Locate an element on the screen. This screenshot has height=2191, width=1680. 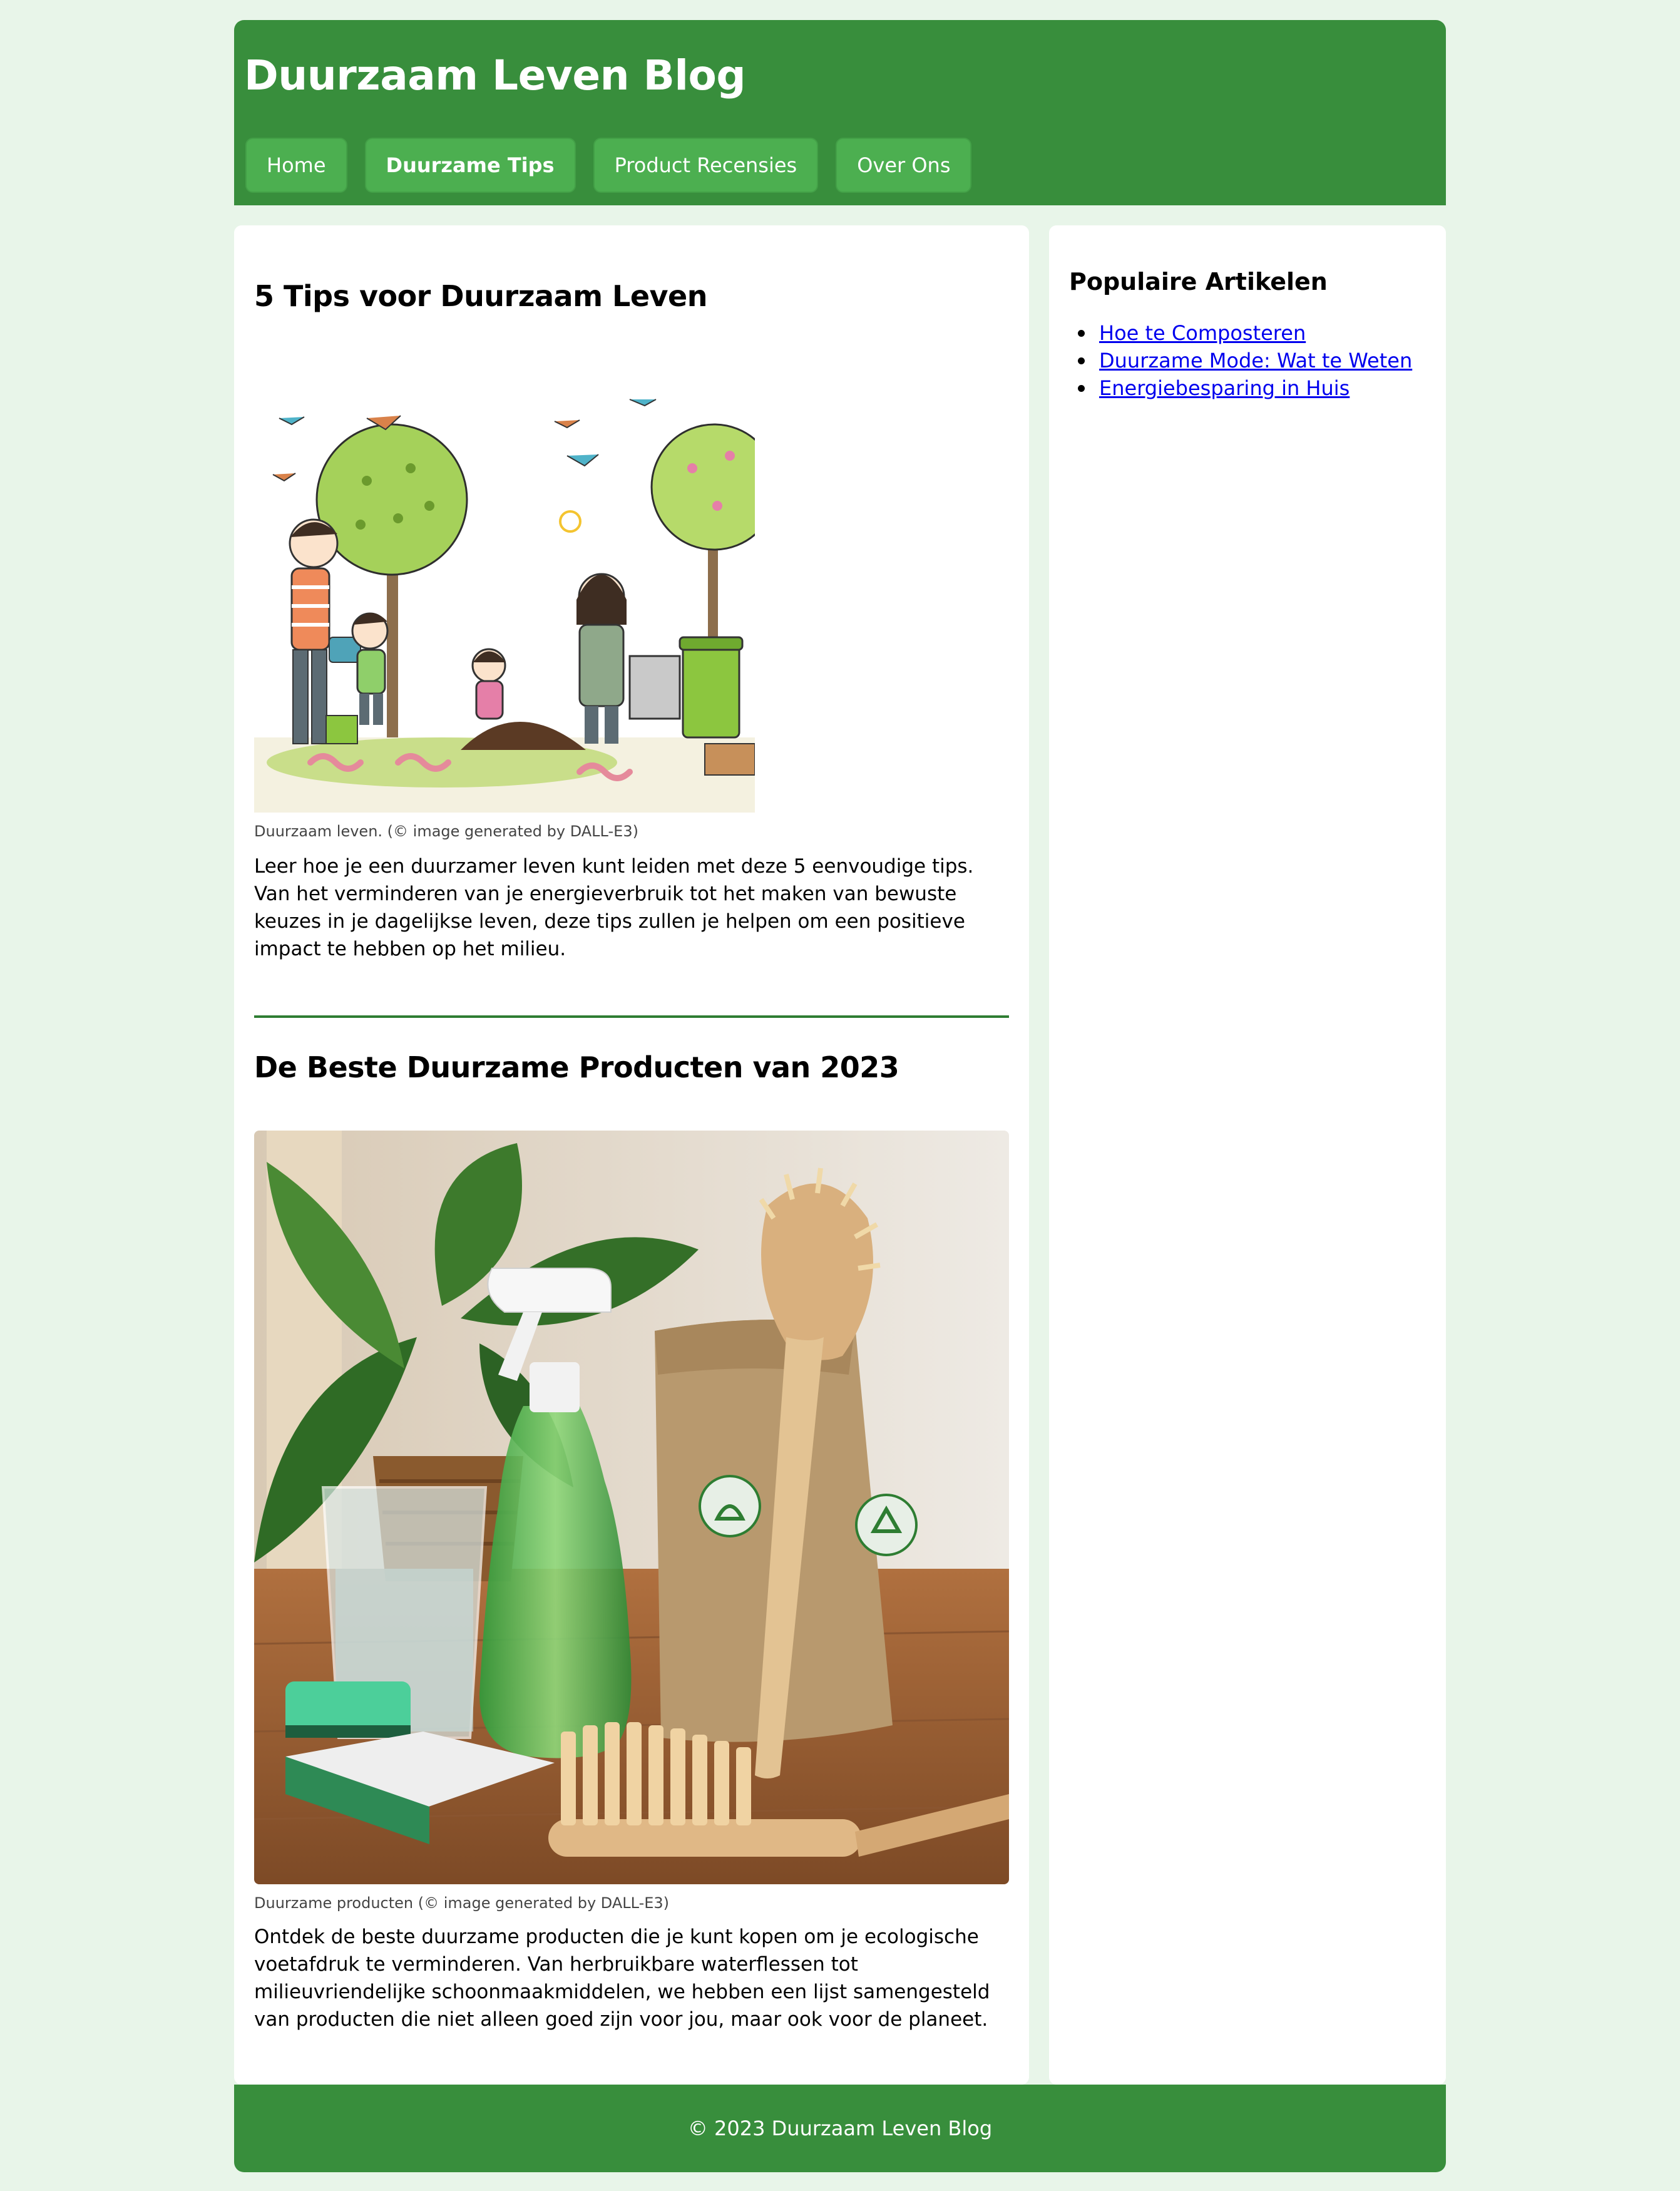
list-item: Energiebesparing in Huis is located at coordinates (1244, 388).